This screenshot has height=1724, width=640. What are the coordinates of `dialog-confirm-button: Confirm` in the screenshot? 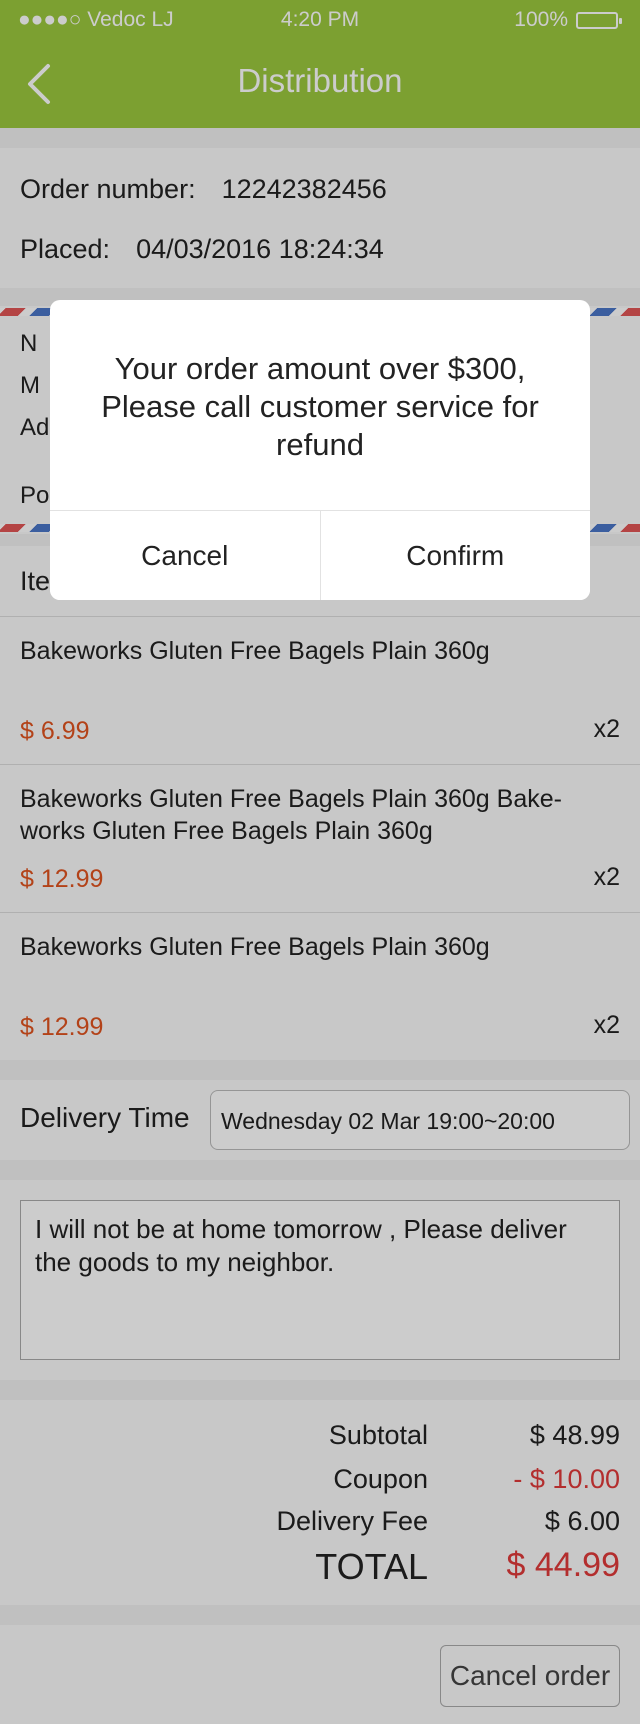 It's located at (454, 555).